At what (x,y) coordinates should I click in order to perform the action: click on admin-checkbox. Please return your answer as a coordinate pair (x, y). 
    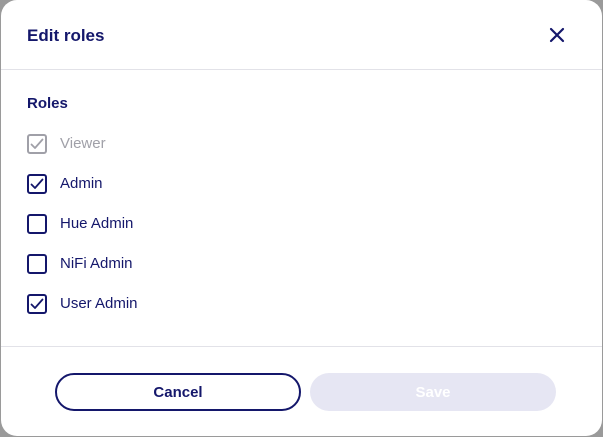
    Looking at the image, I should click on (37, 184).